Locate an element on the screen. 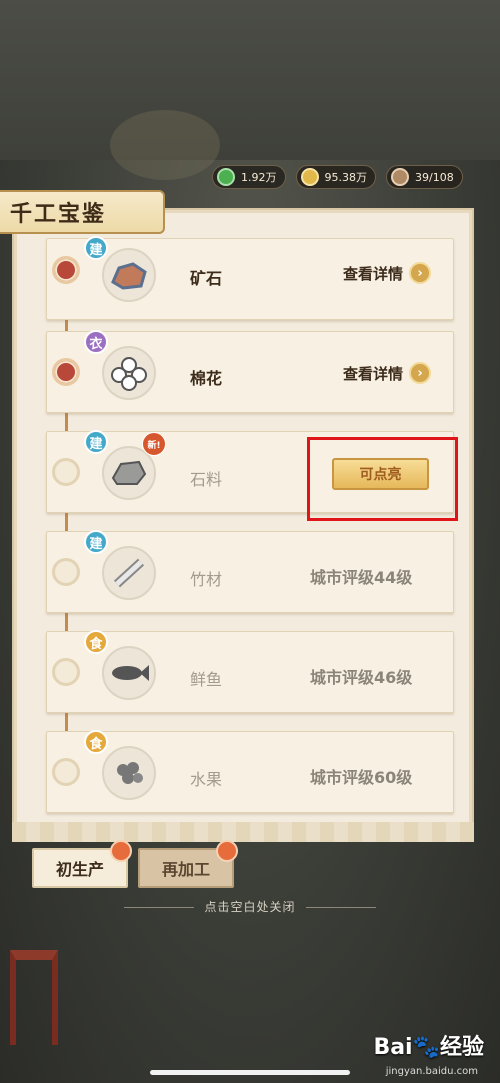  highlight-annotation is located at coordinates (382, 479).